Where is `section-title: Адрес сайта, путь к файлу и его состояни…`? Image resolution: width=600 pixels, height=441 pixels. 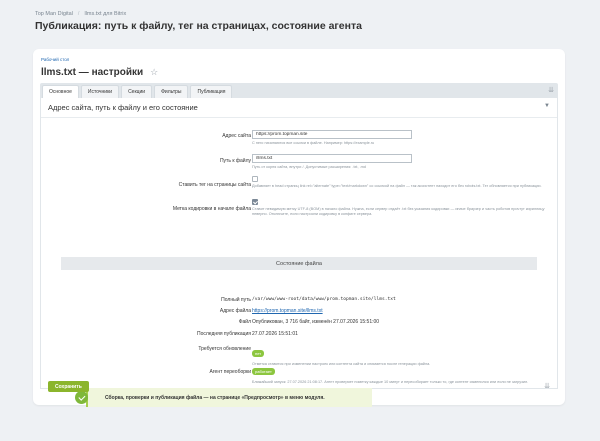 section-title: Адрес сайта, путь к файлу и его состояни… is located at coordinates (123, 107).